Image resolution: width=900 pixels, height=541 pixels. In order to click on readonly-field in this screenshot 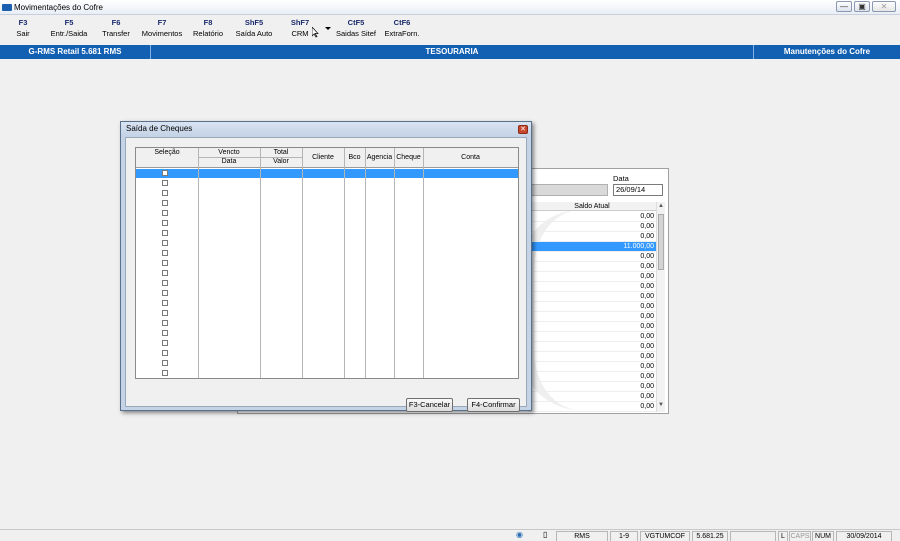, I will do `click(568, 190)`.